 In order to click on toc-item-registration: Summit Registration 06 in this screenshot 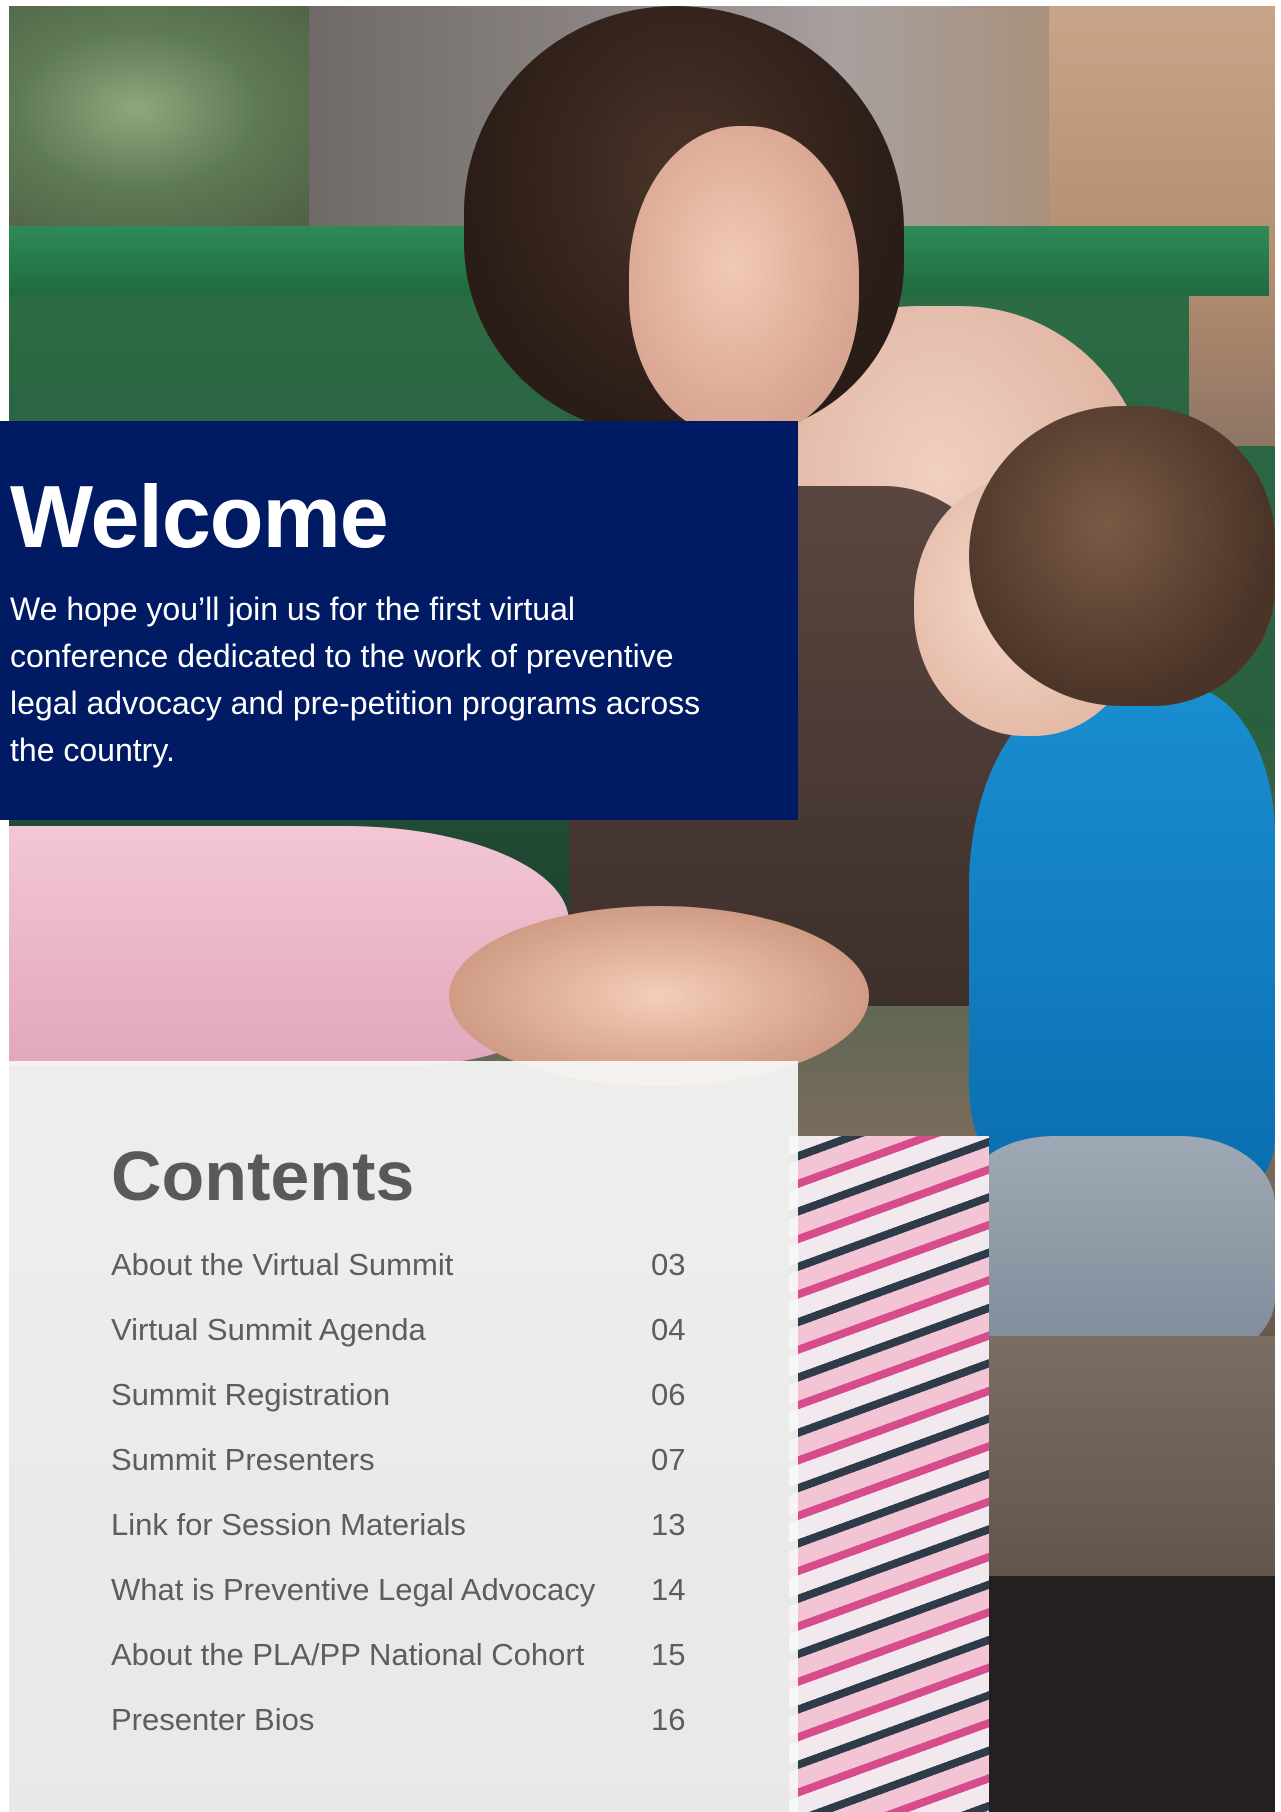, I will do `click(406, 1409)`.